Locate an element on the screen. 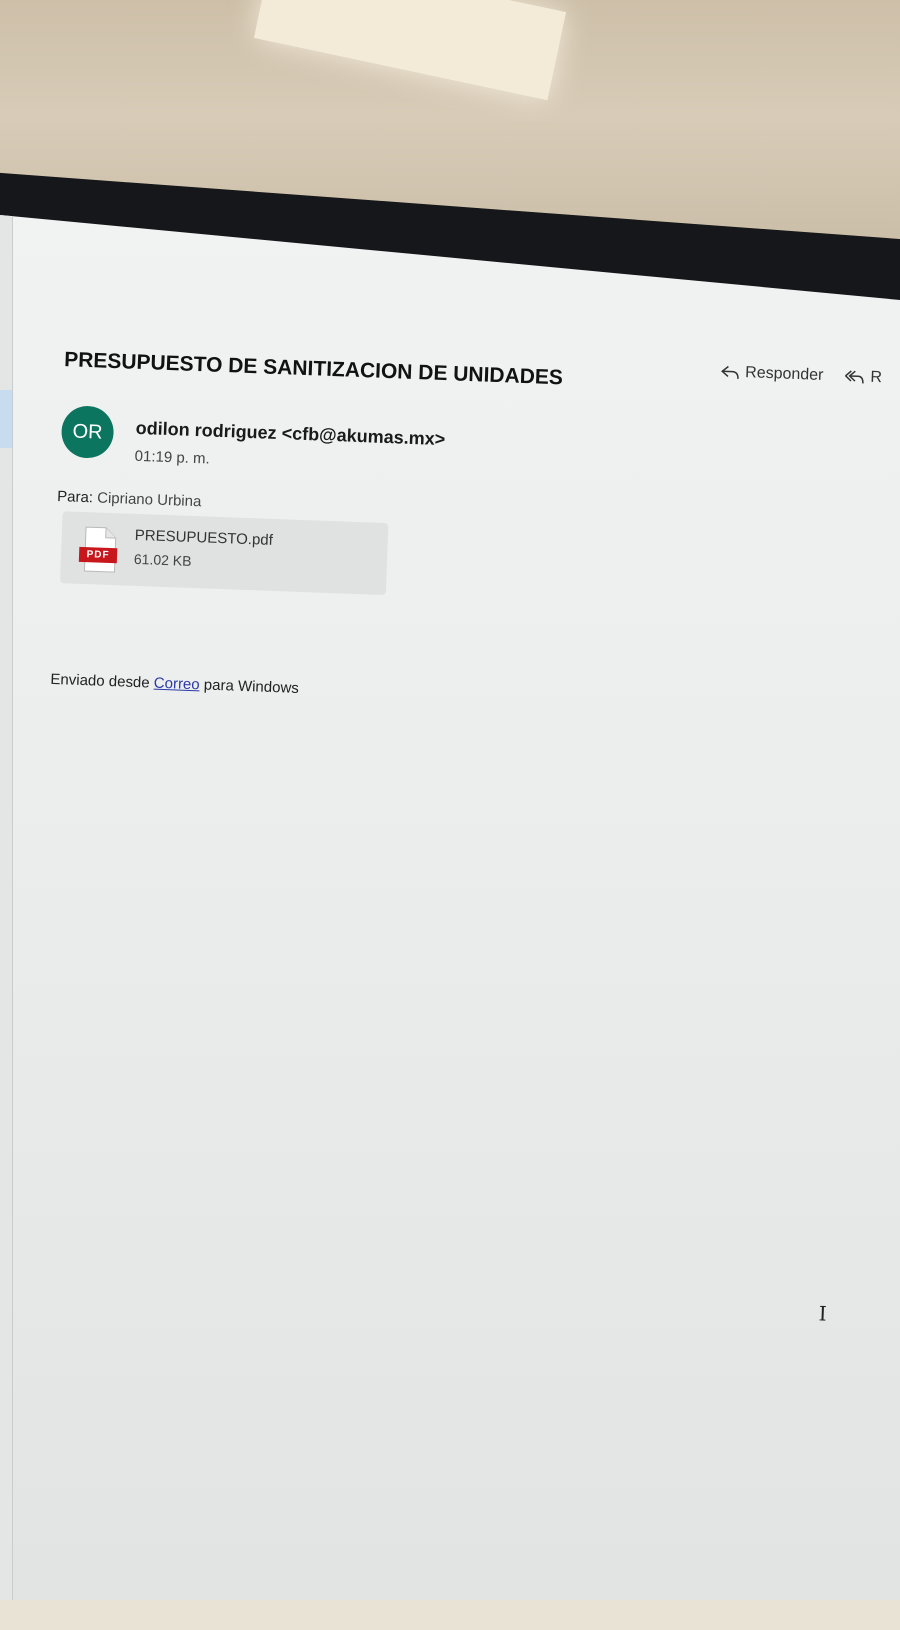 This screenshot has width=900, height=1630. pdf-badge: PDF is located at coordinates (98, 555).